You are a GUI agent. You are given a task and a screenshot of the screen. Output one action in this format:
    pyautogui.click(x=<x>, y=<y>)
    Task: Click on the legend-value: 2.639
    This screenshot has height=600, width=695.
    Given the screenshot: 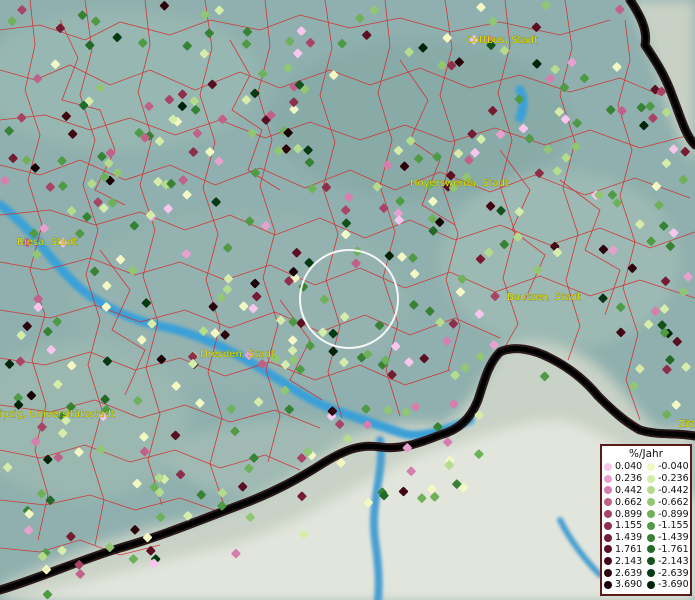 What is the action you would take?
    pyautogui.click(x=629, y=573)
    